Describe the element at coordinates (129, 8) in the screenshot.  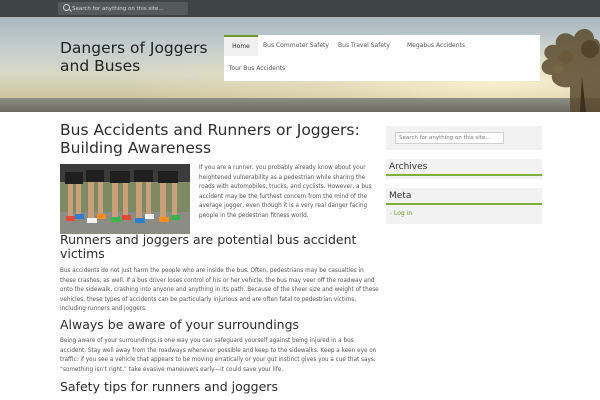
I see `top-search-input` at that location.